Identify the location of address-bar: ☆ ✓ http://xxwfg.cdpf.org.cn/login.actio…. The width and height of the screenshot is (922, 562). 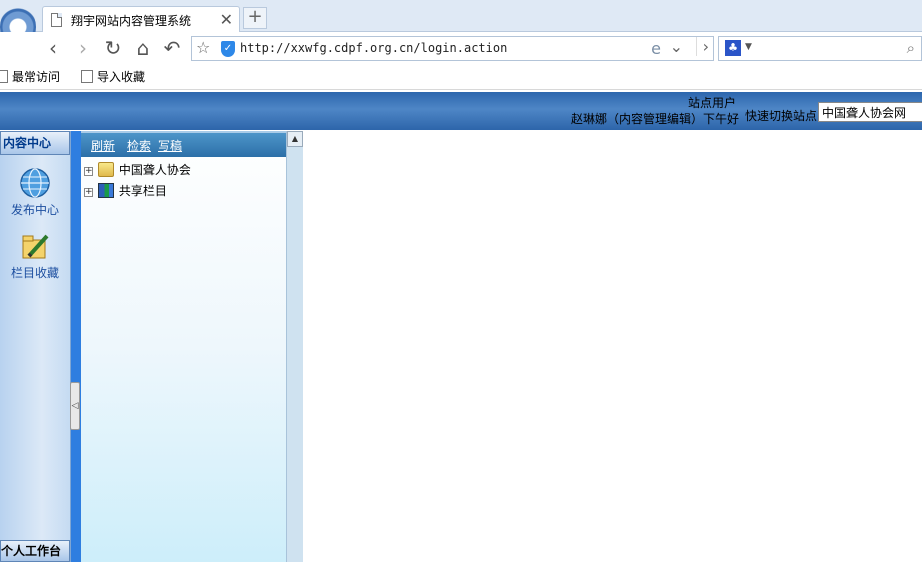
(452, 48).